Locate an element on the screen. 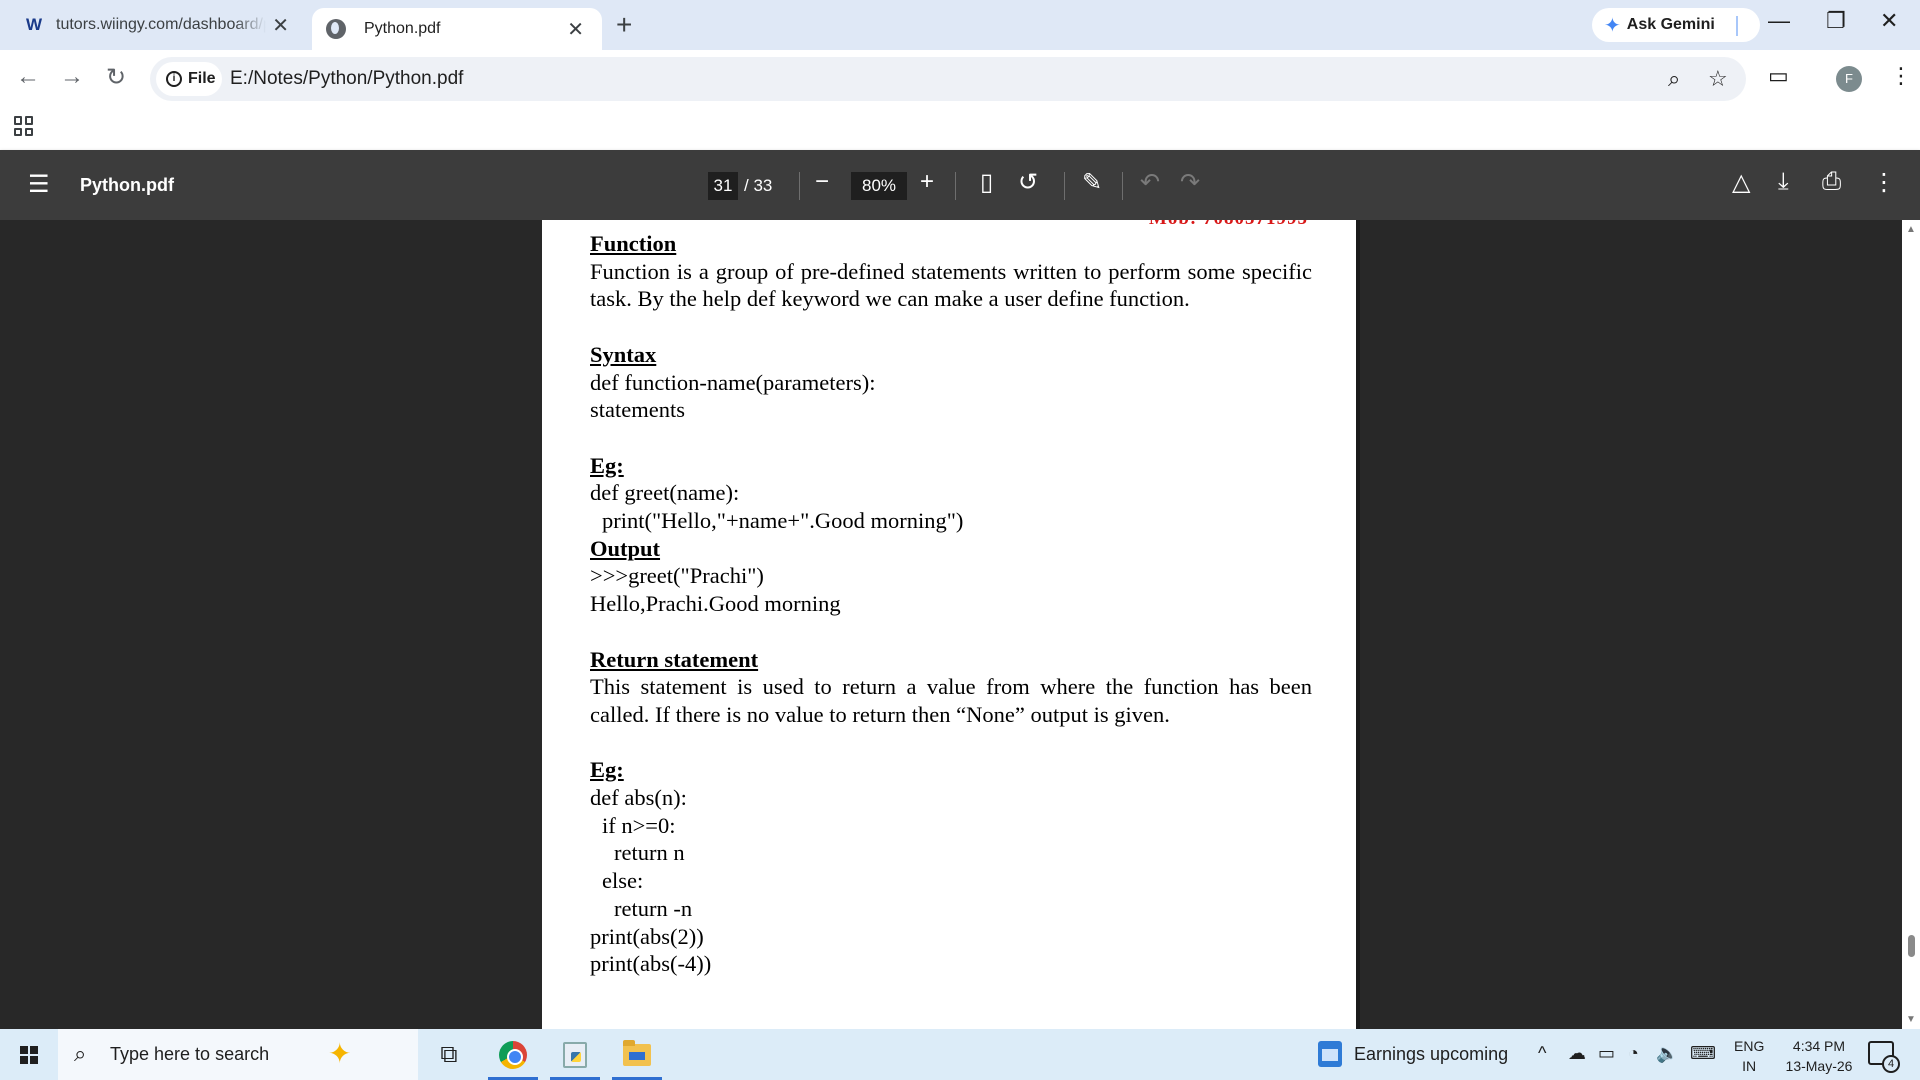 This screenshot has width=1920, height=1080. windows-start-icon is located at coordinates (29, 1055).